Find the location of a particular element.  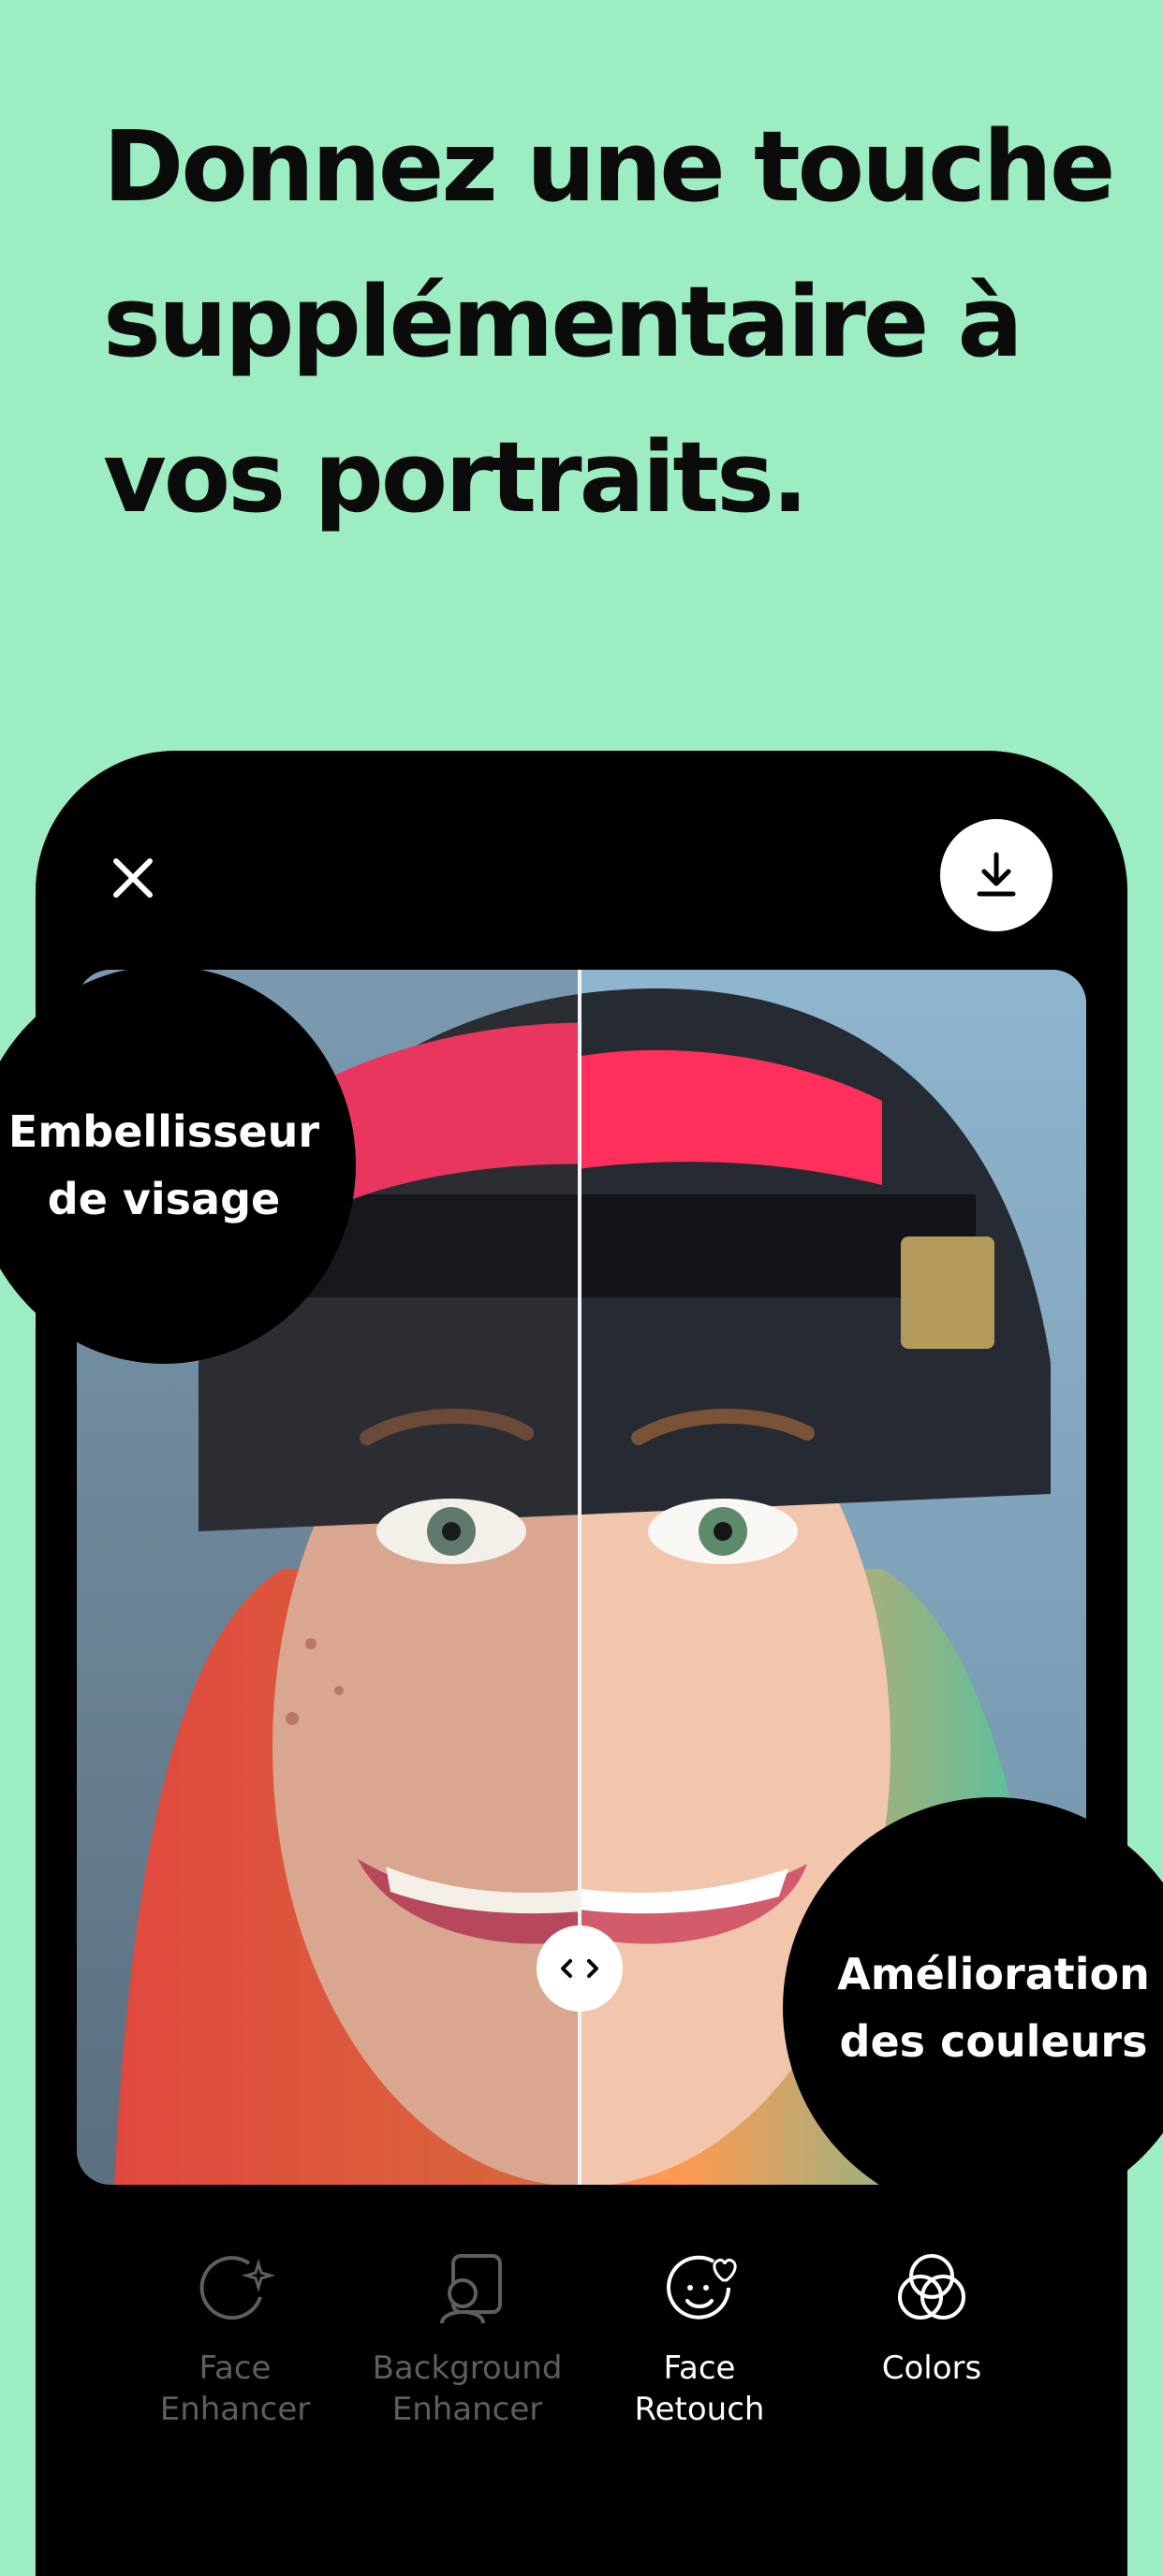

close-button is located at coordinates (133, 878).